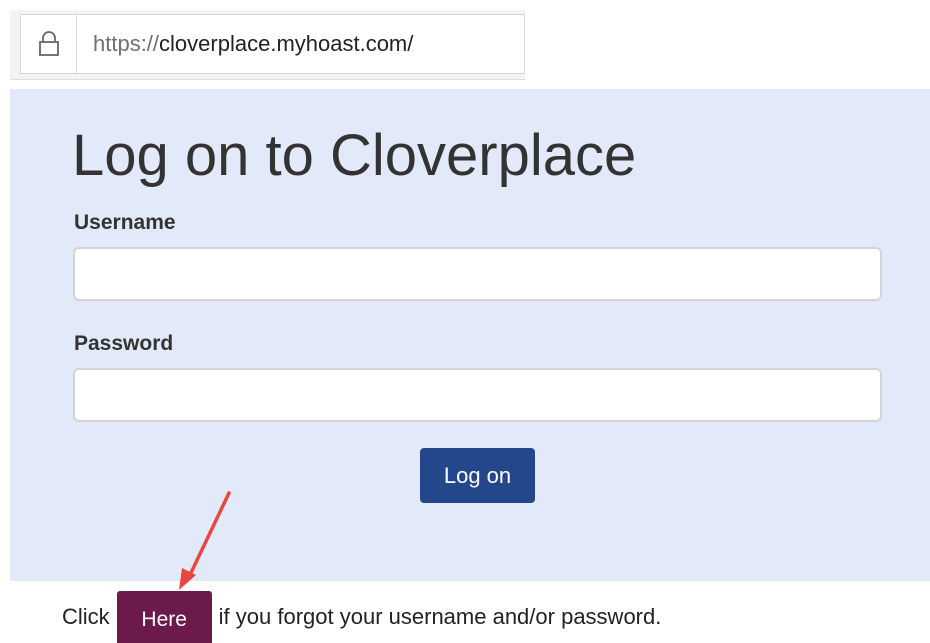 The height and width of the screenshot is (643, 930). Describe the element at coordinates (477, 395) in the screenshot. I see `password-input` at that location.